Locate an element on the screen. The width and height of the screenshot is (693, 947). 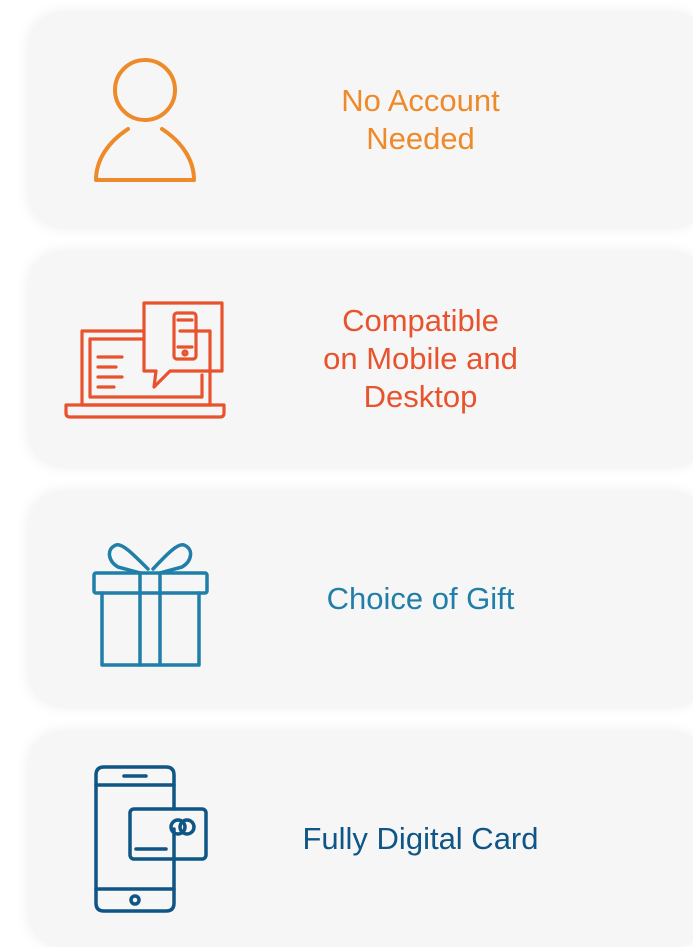
feature-label: Compatible on Mobile and Desktop is located at coordinates (420, 358).